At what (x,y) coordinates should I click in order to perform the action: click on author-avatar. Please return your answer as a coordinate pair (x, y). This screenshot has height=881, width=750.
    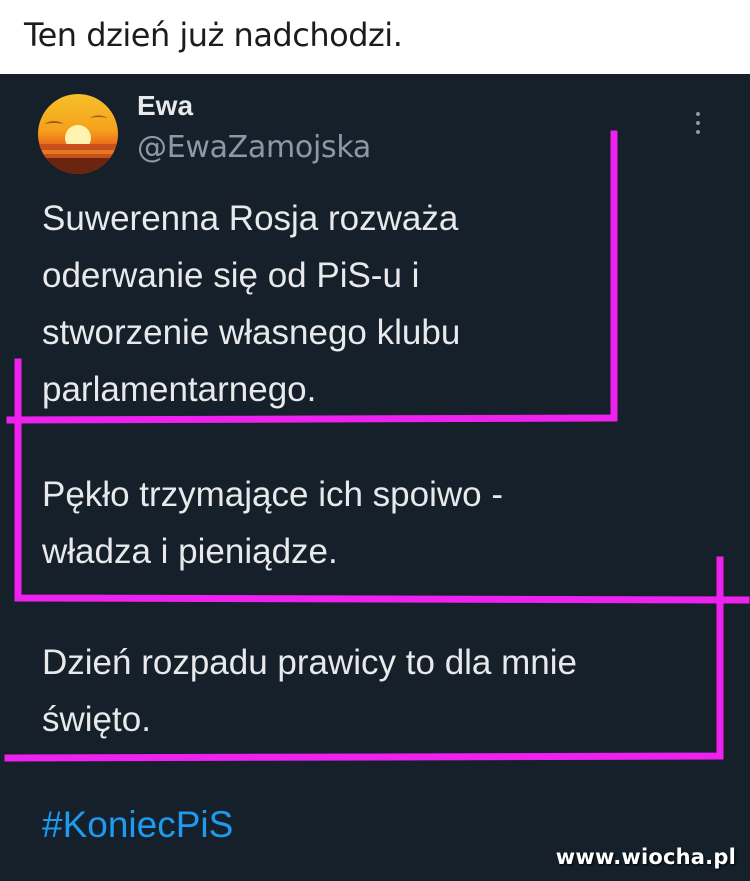
    Looking at the image, I should click on (78, 134).